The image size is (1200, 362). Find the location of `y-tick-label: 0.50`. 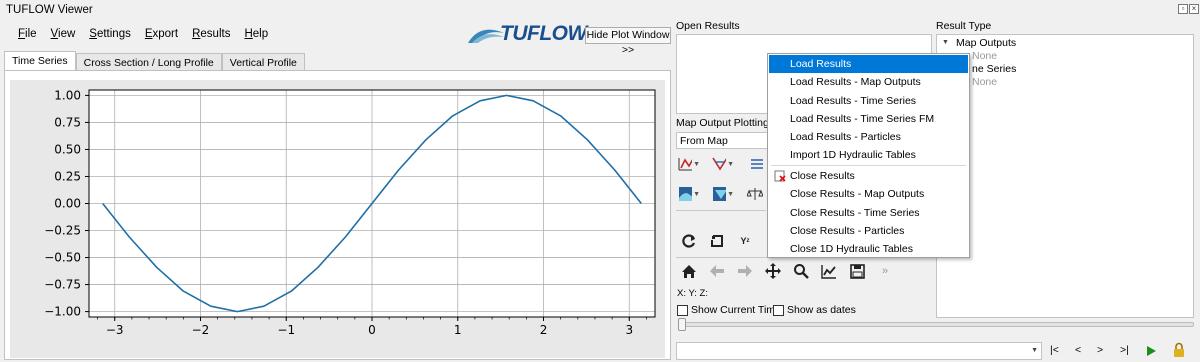

y-tick-label: 0.50 is located at coordinates (67, 149).